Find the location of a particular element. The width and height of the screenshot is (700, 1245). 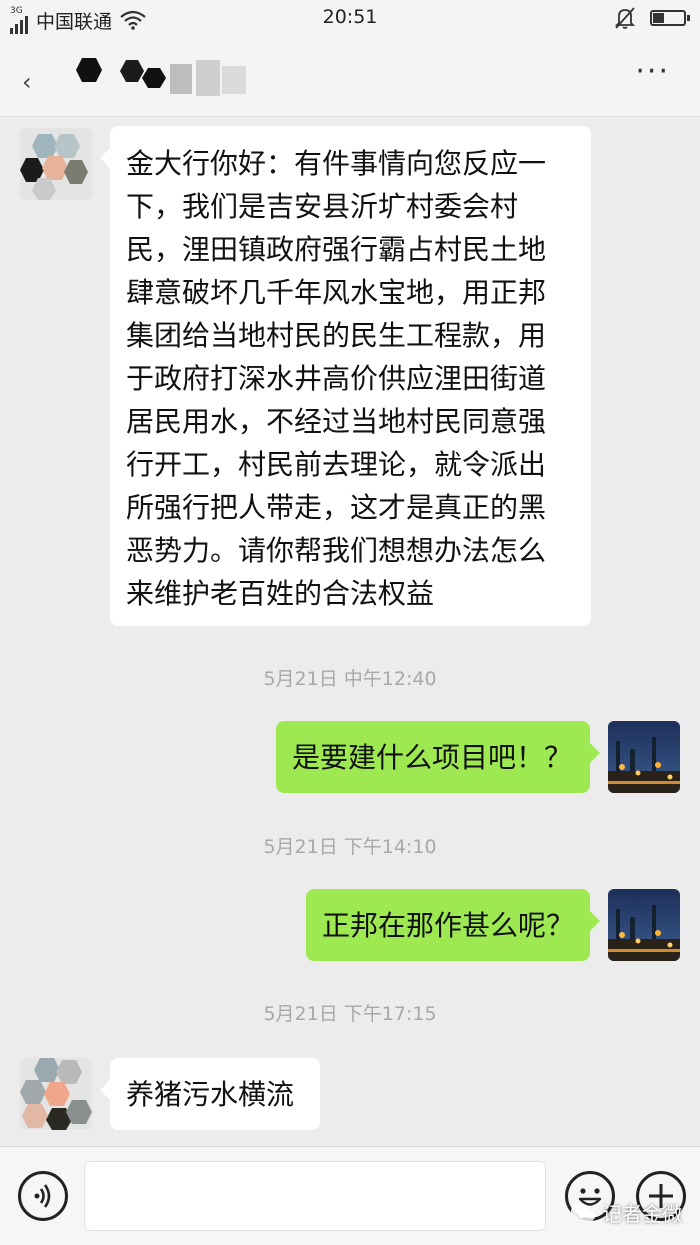

voice-icon is located at coordinates (43, 1196).